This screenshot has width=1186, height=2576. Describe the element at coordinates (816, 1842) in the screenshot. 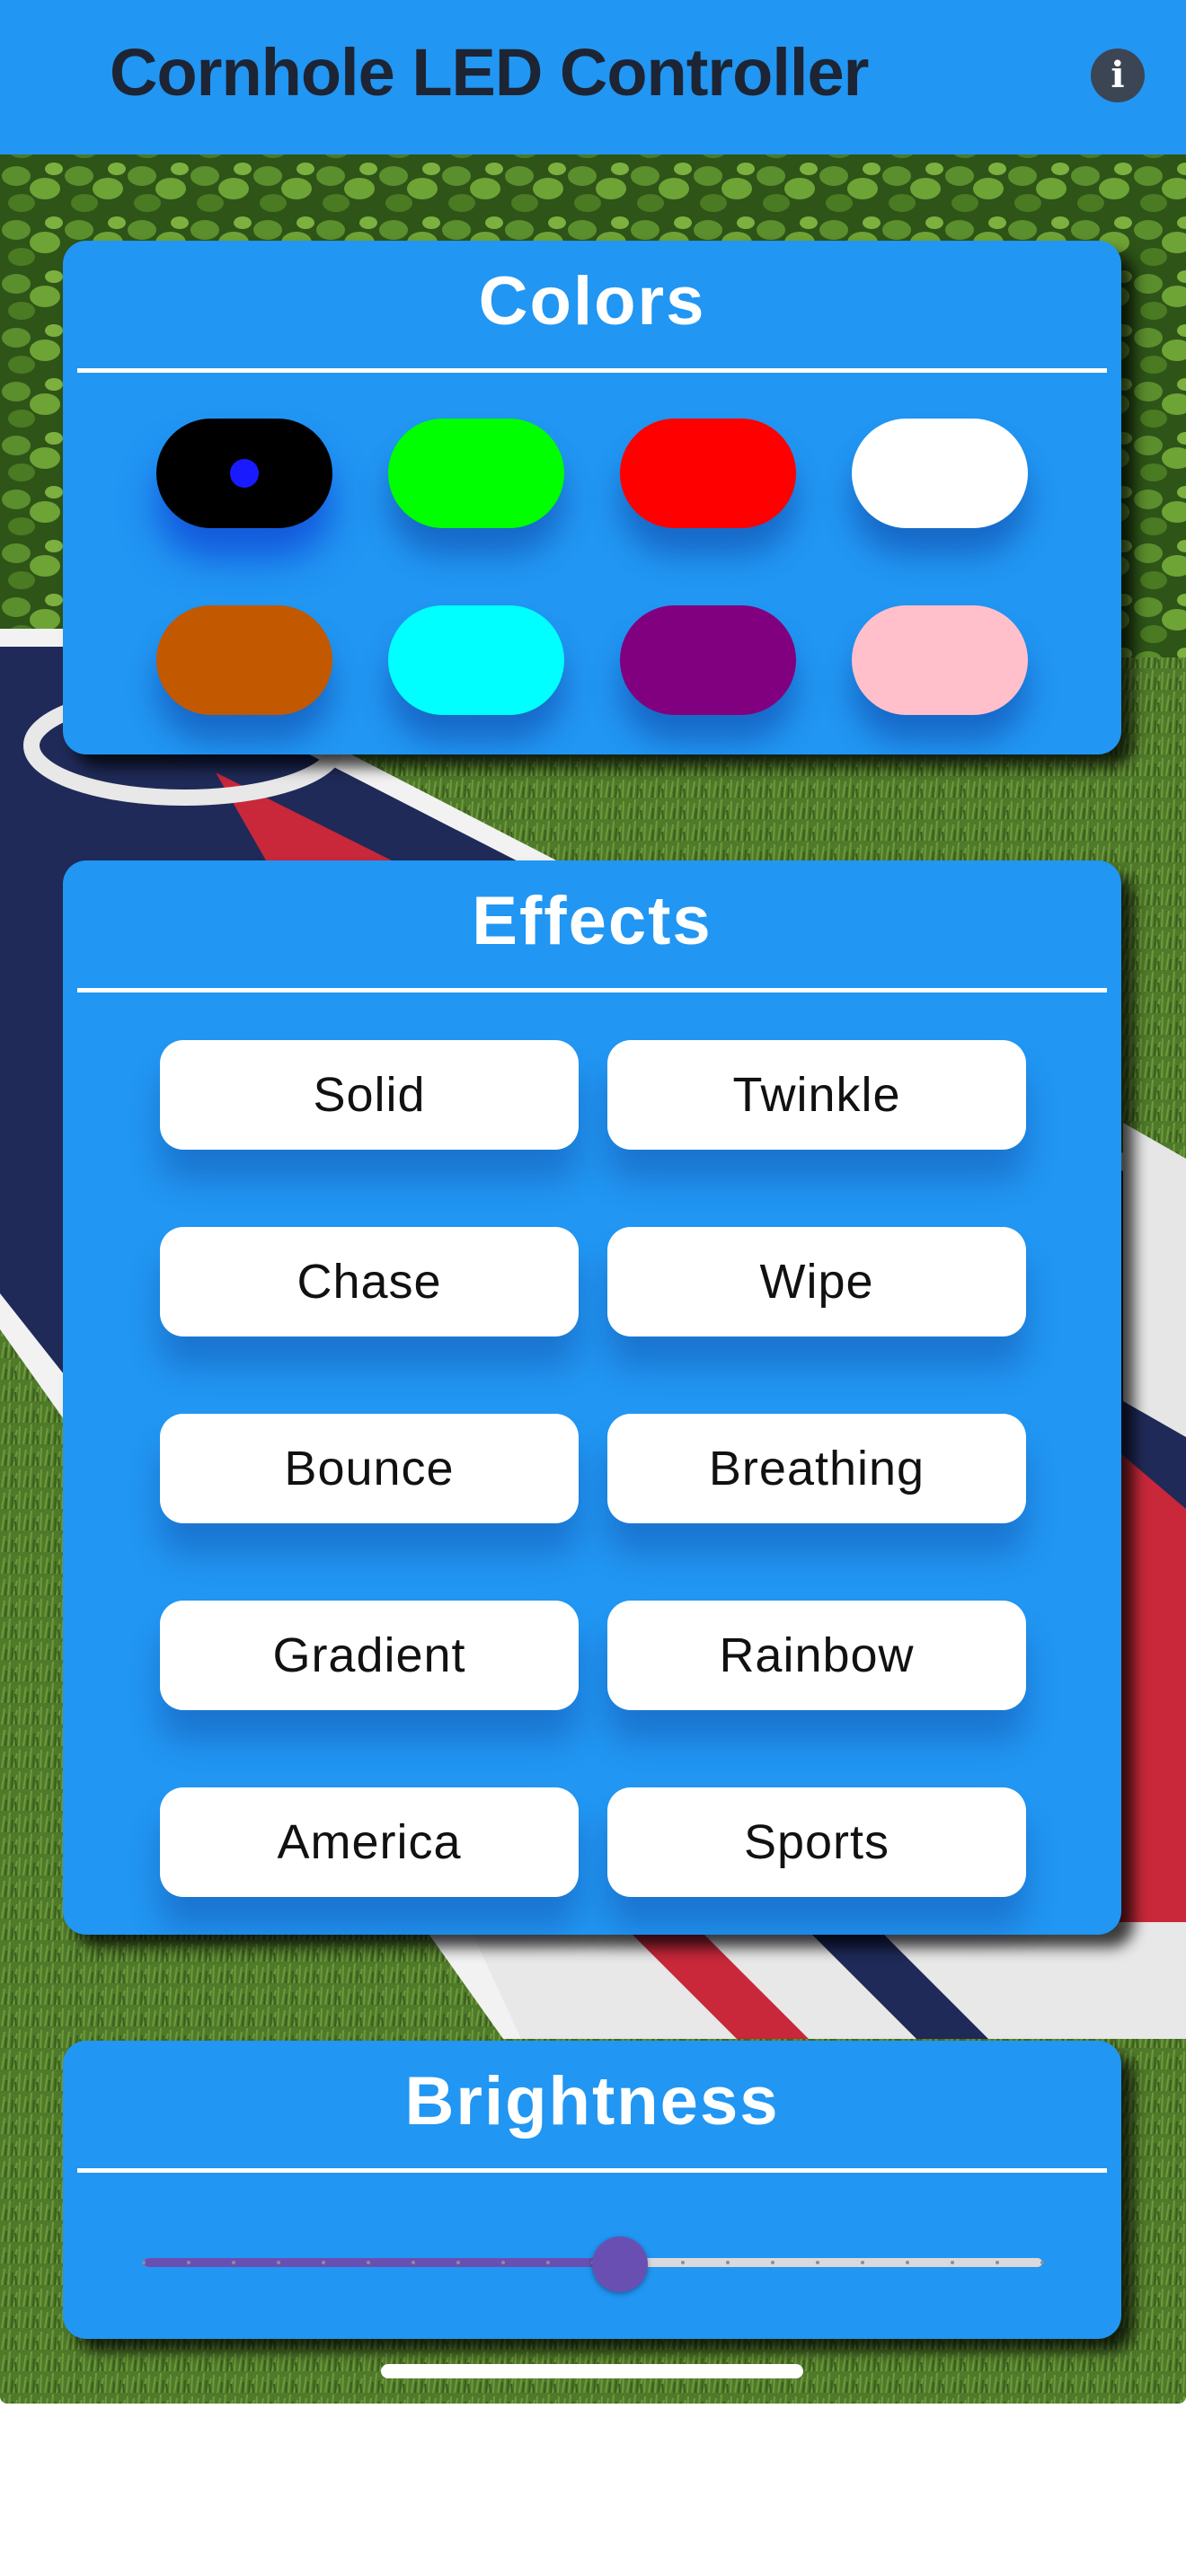

I see `effect-button-sports: Sports` at that location.